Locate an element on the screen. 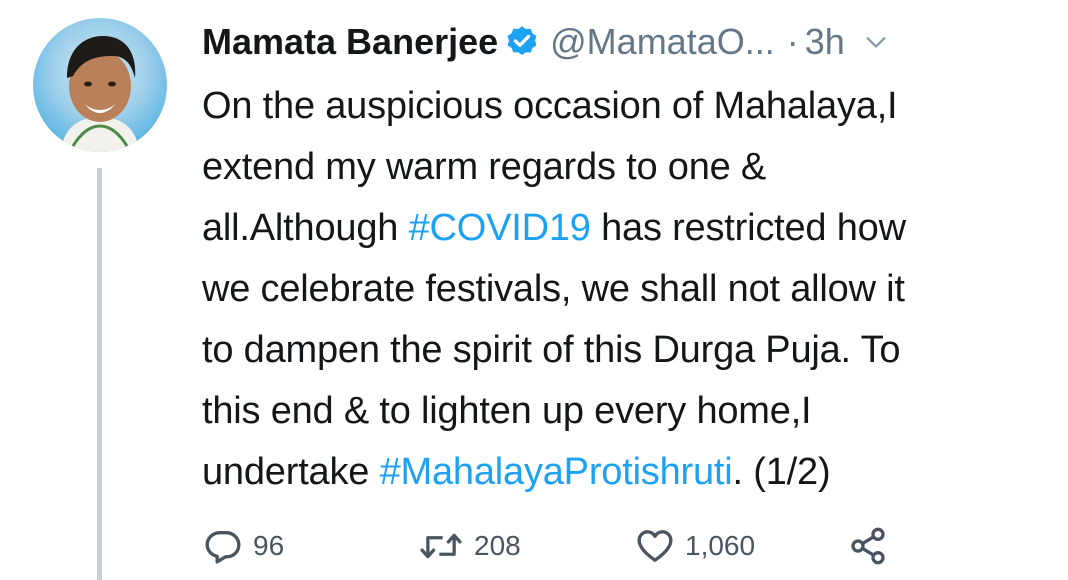 This screenshot has height=580, width=1068. reply-button: 96 is located at coordinates (243, 546).